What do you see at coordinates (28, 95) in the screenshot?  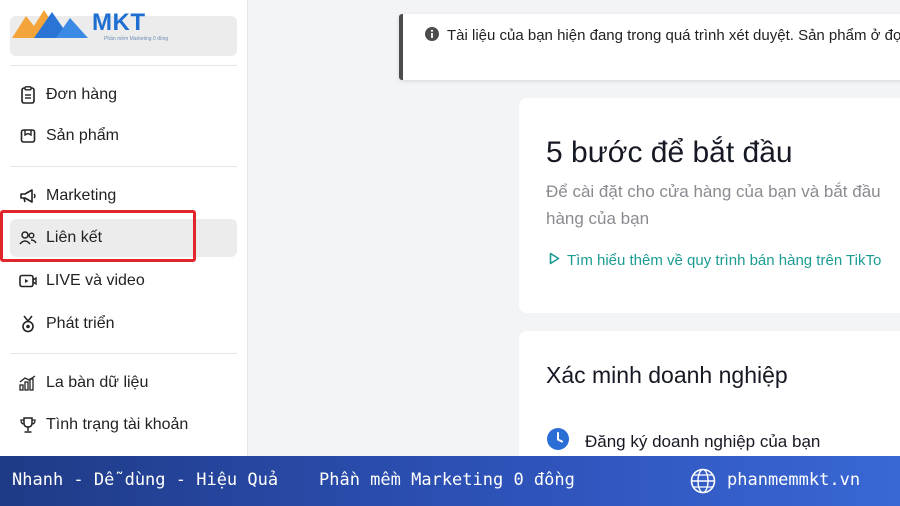 I see `clipboard-icon` at bounding box center [28, 95].